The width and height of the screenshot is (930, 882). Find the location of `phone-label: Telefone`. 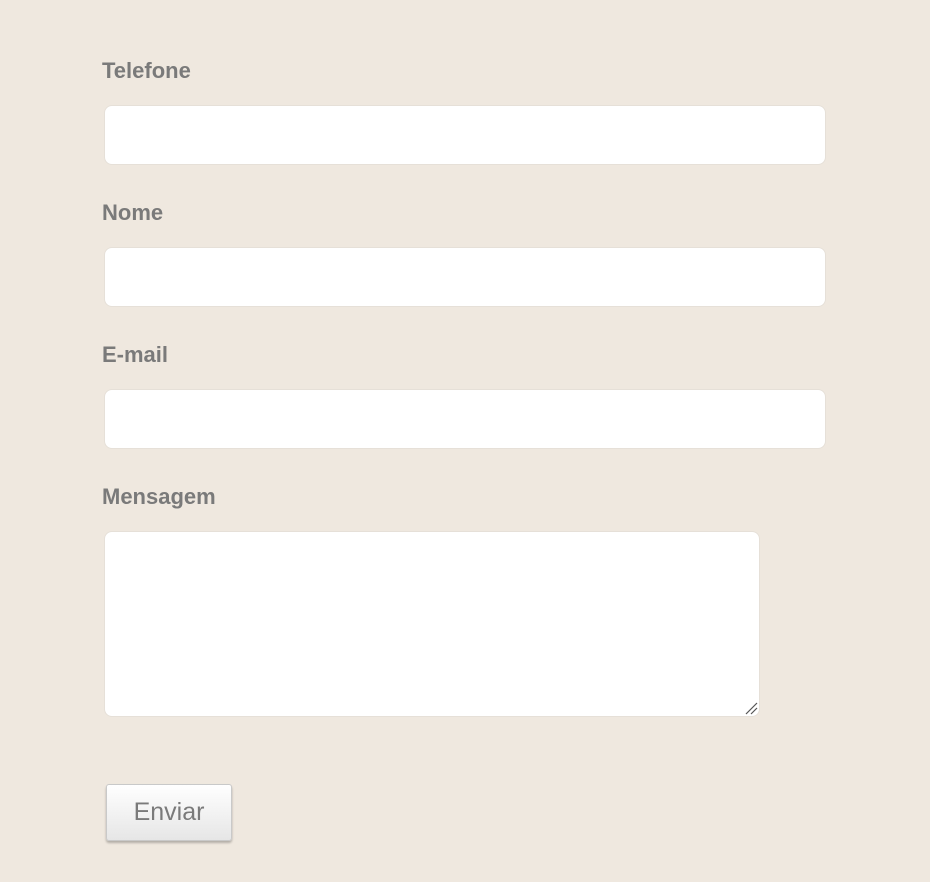

phone-label: Telefone is located at coordinates (146, 70).